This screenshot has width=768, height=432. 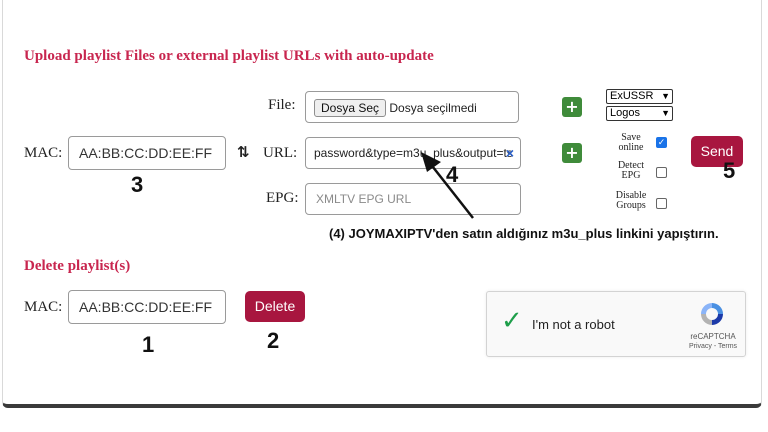 I want to click on disable-groups-checkbox, so click(x=661, y=203).